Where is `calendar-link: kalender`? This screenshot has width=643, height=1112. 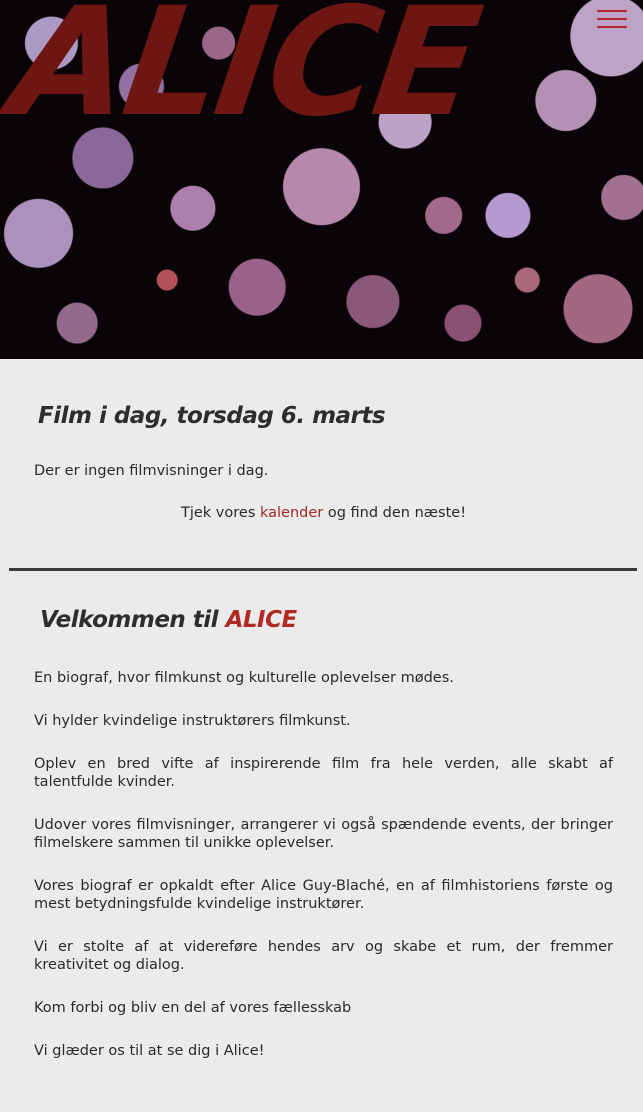
calendar-link: kalender is located at coordinates (291, 513).